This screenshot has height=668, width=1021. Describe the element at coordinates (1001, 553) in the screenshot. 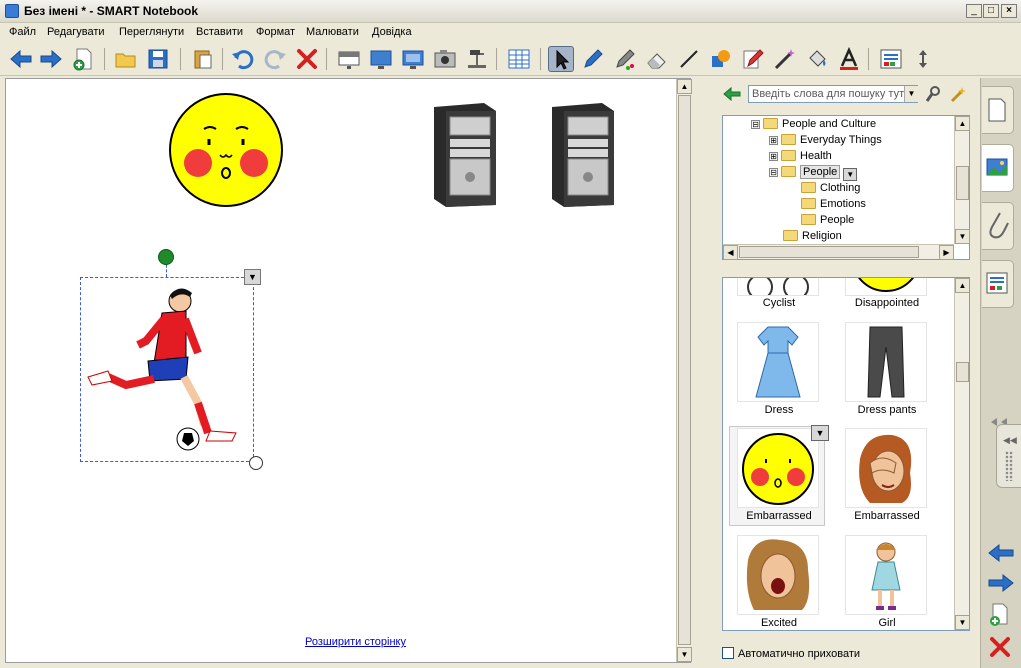

I see `prev-page-icon` at that location.